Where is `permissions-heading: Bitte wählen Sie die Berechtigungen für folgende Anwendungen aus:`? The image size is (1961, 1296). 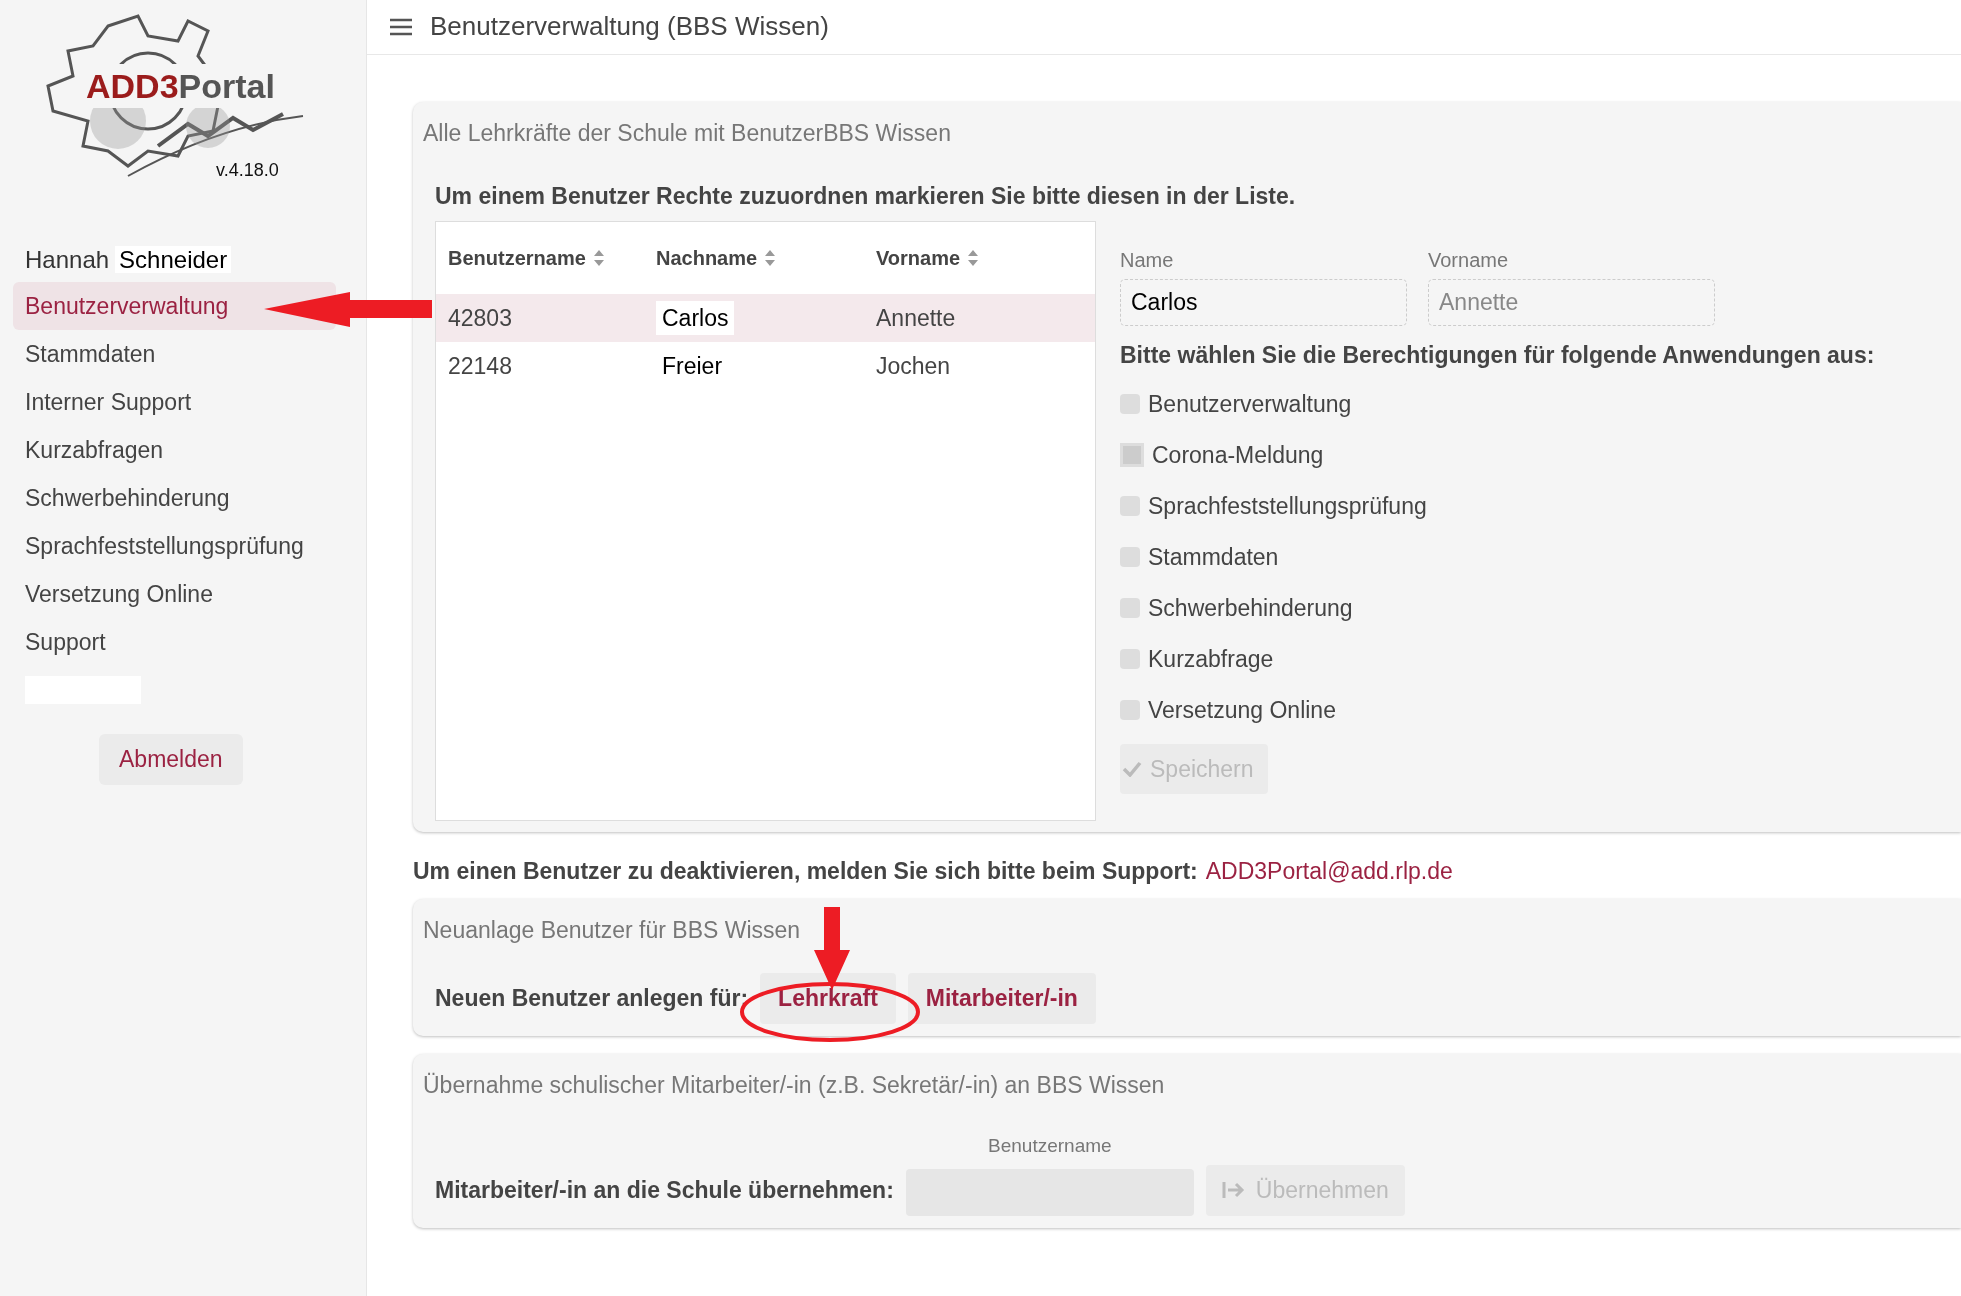 permissions-heading: Bitte wählen Sie die Berechtigungen für folgende Anwendungen aus: is located at coordinates (1497, 355).